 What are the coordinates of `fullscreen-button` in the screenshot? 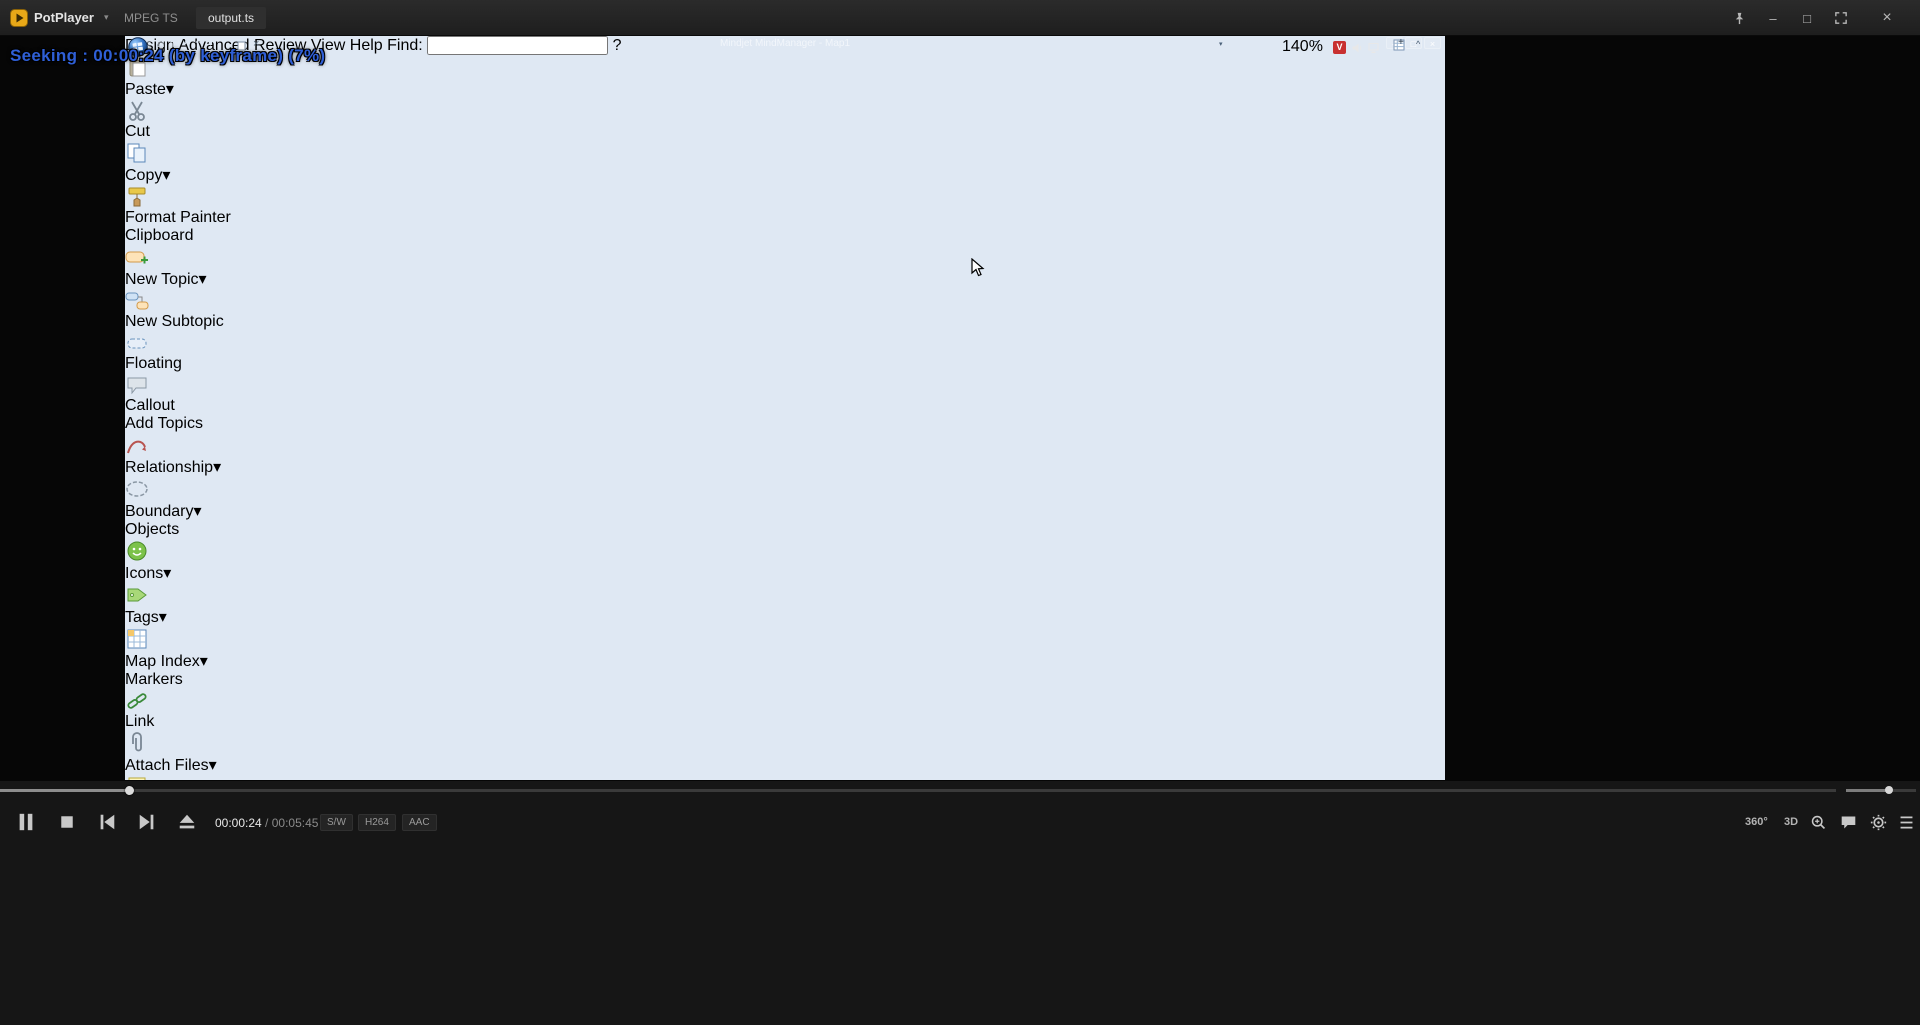 It's located at (1841, 18).